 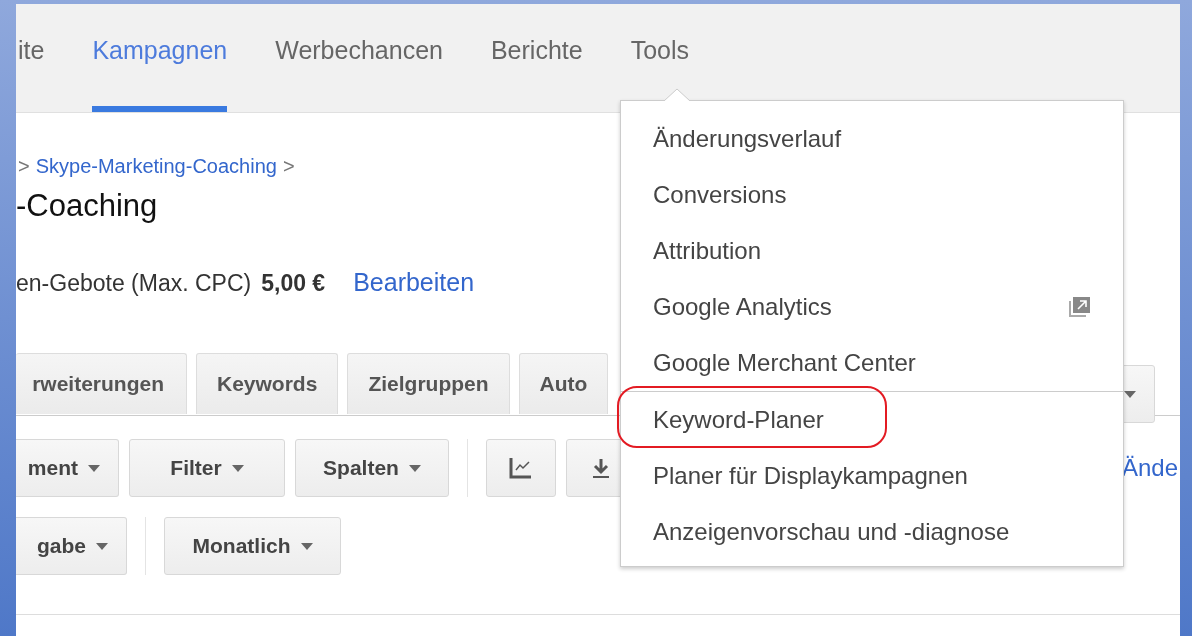 I want to click on dropdown-button: Monatlich, so click(x=252, y=546).